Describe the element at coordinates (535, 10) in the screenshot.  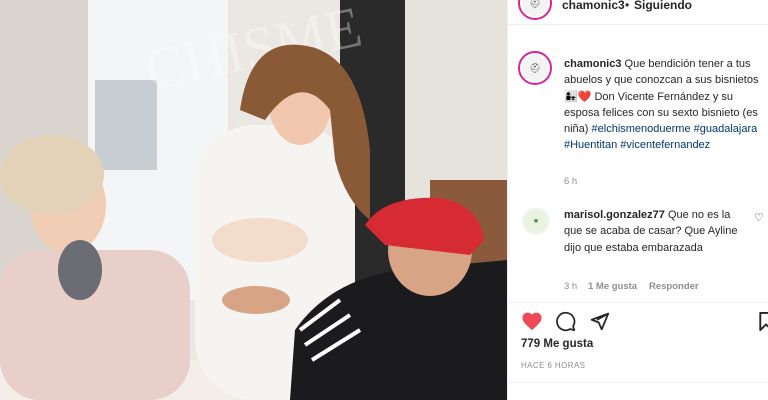
I see `author-avatar: ⛑` at that location.